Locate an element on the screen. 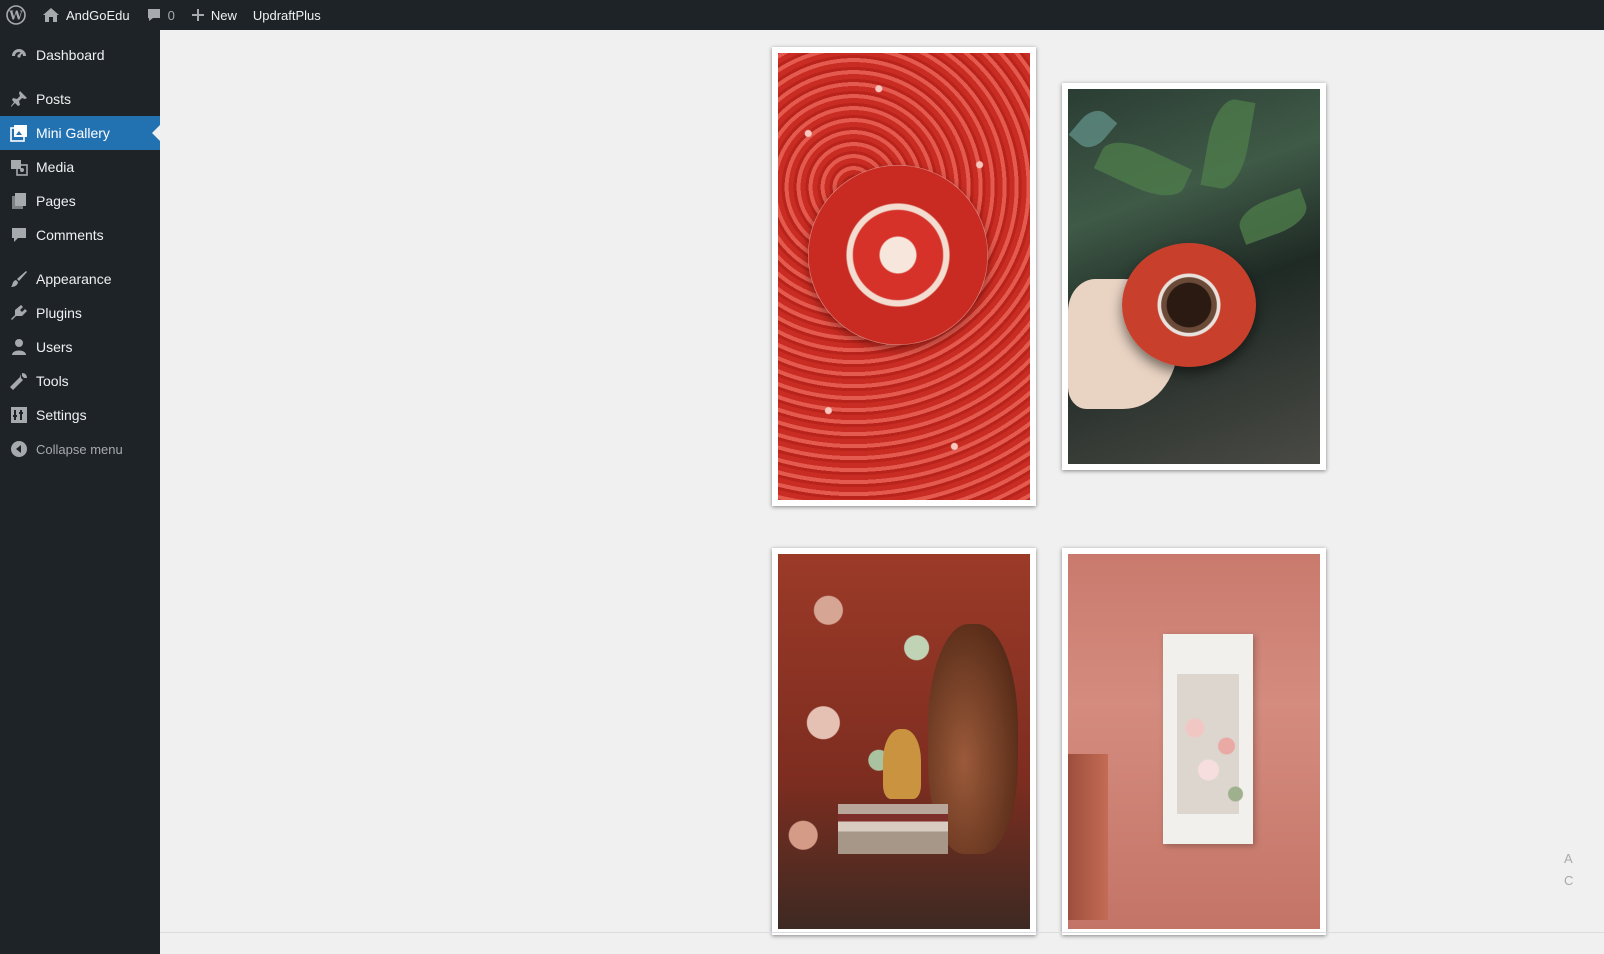 Image resolution: width=1604 pixels, height=954 pixels. collapse-menu-button: Collapse menu is located at coordinates (80, 449).